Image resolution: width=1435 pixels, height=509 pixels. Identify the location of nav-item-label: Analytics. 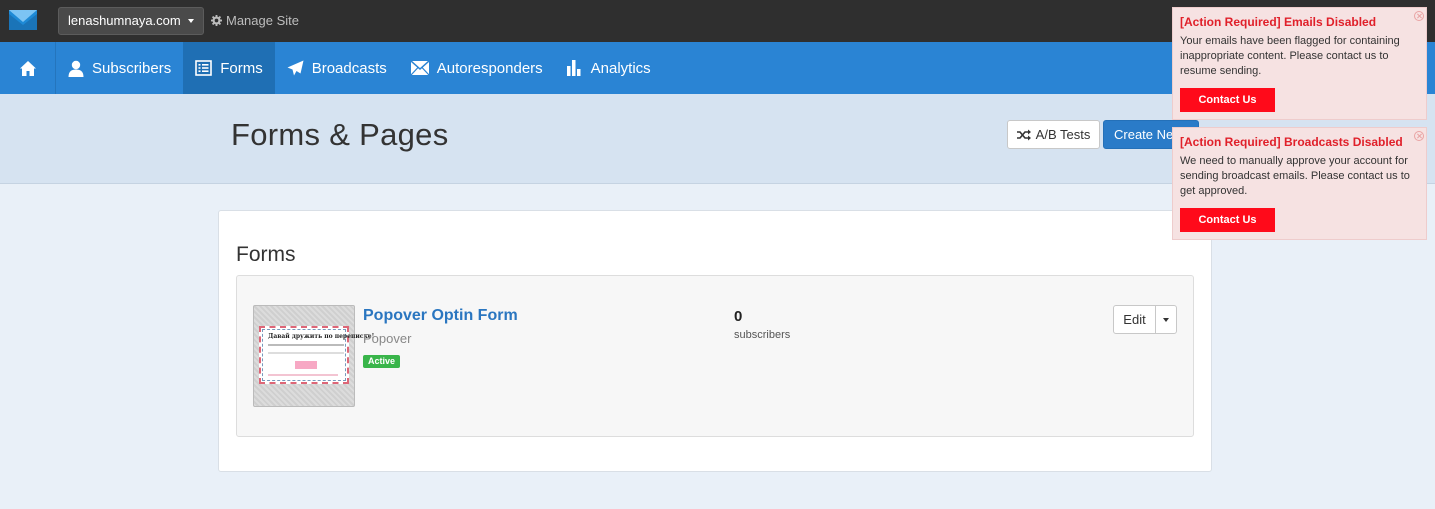
(620, 68).